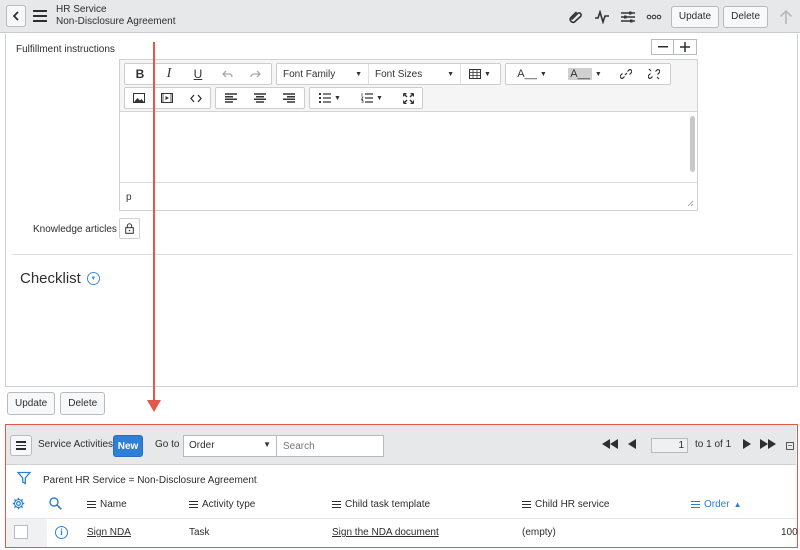  I want to click on first-page-button, so click(610, 444).